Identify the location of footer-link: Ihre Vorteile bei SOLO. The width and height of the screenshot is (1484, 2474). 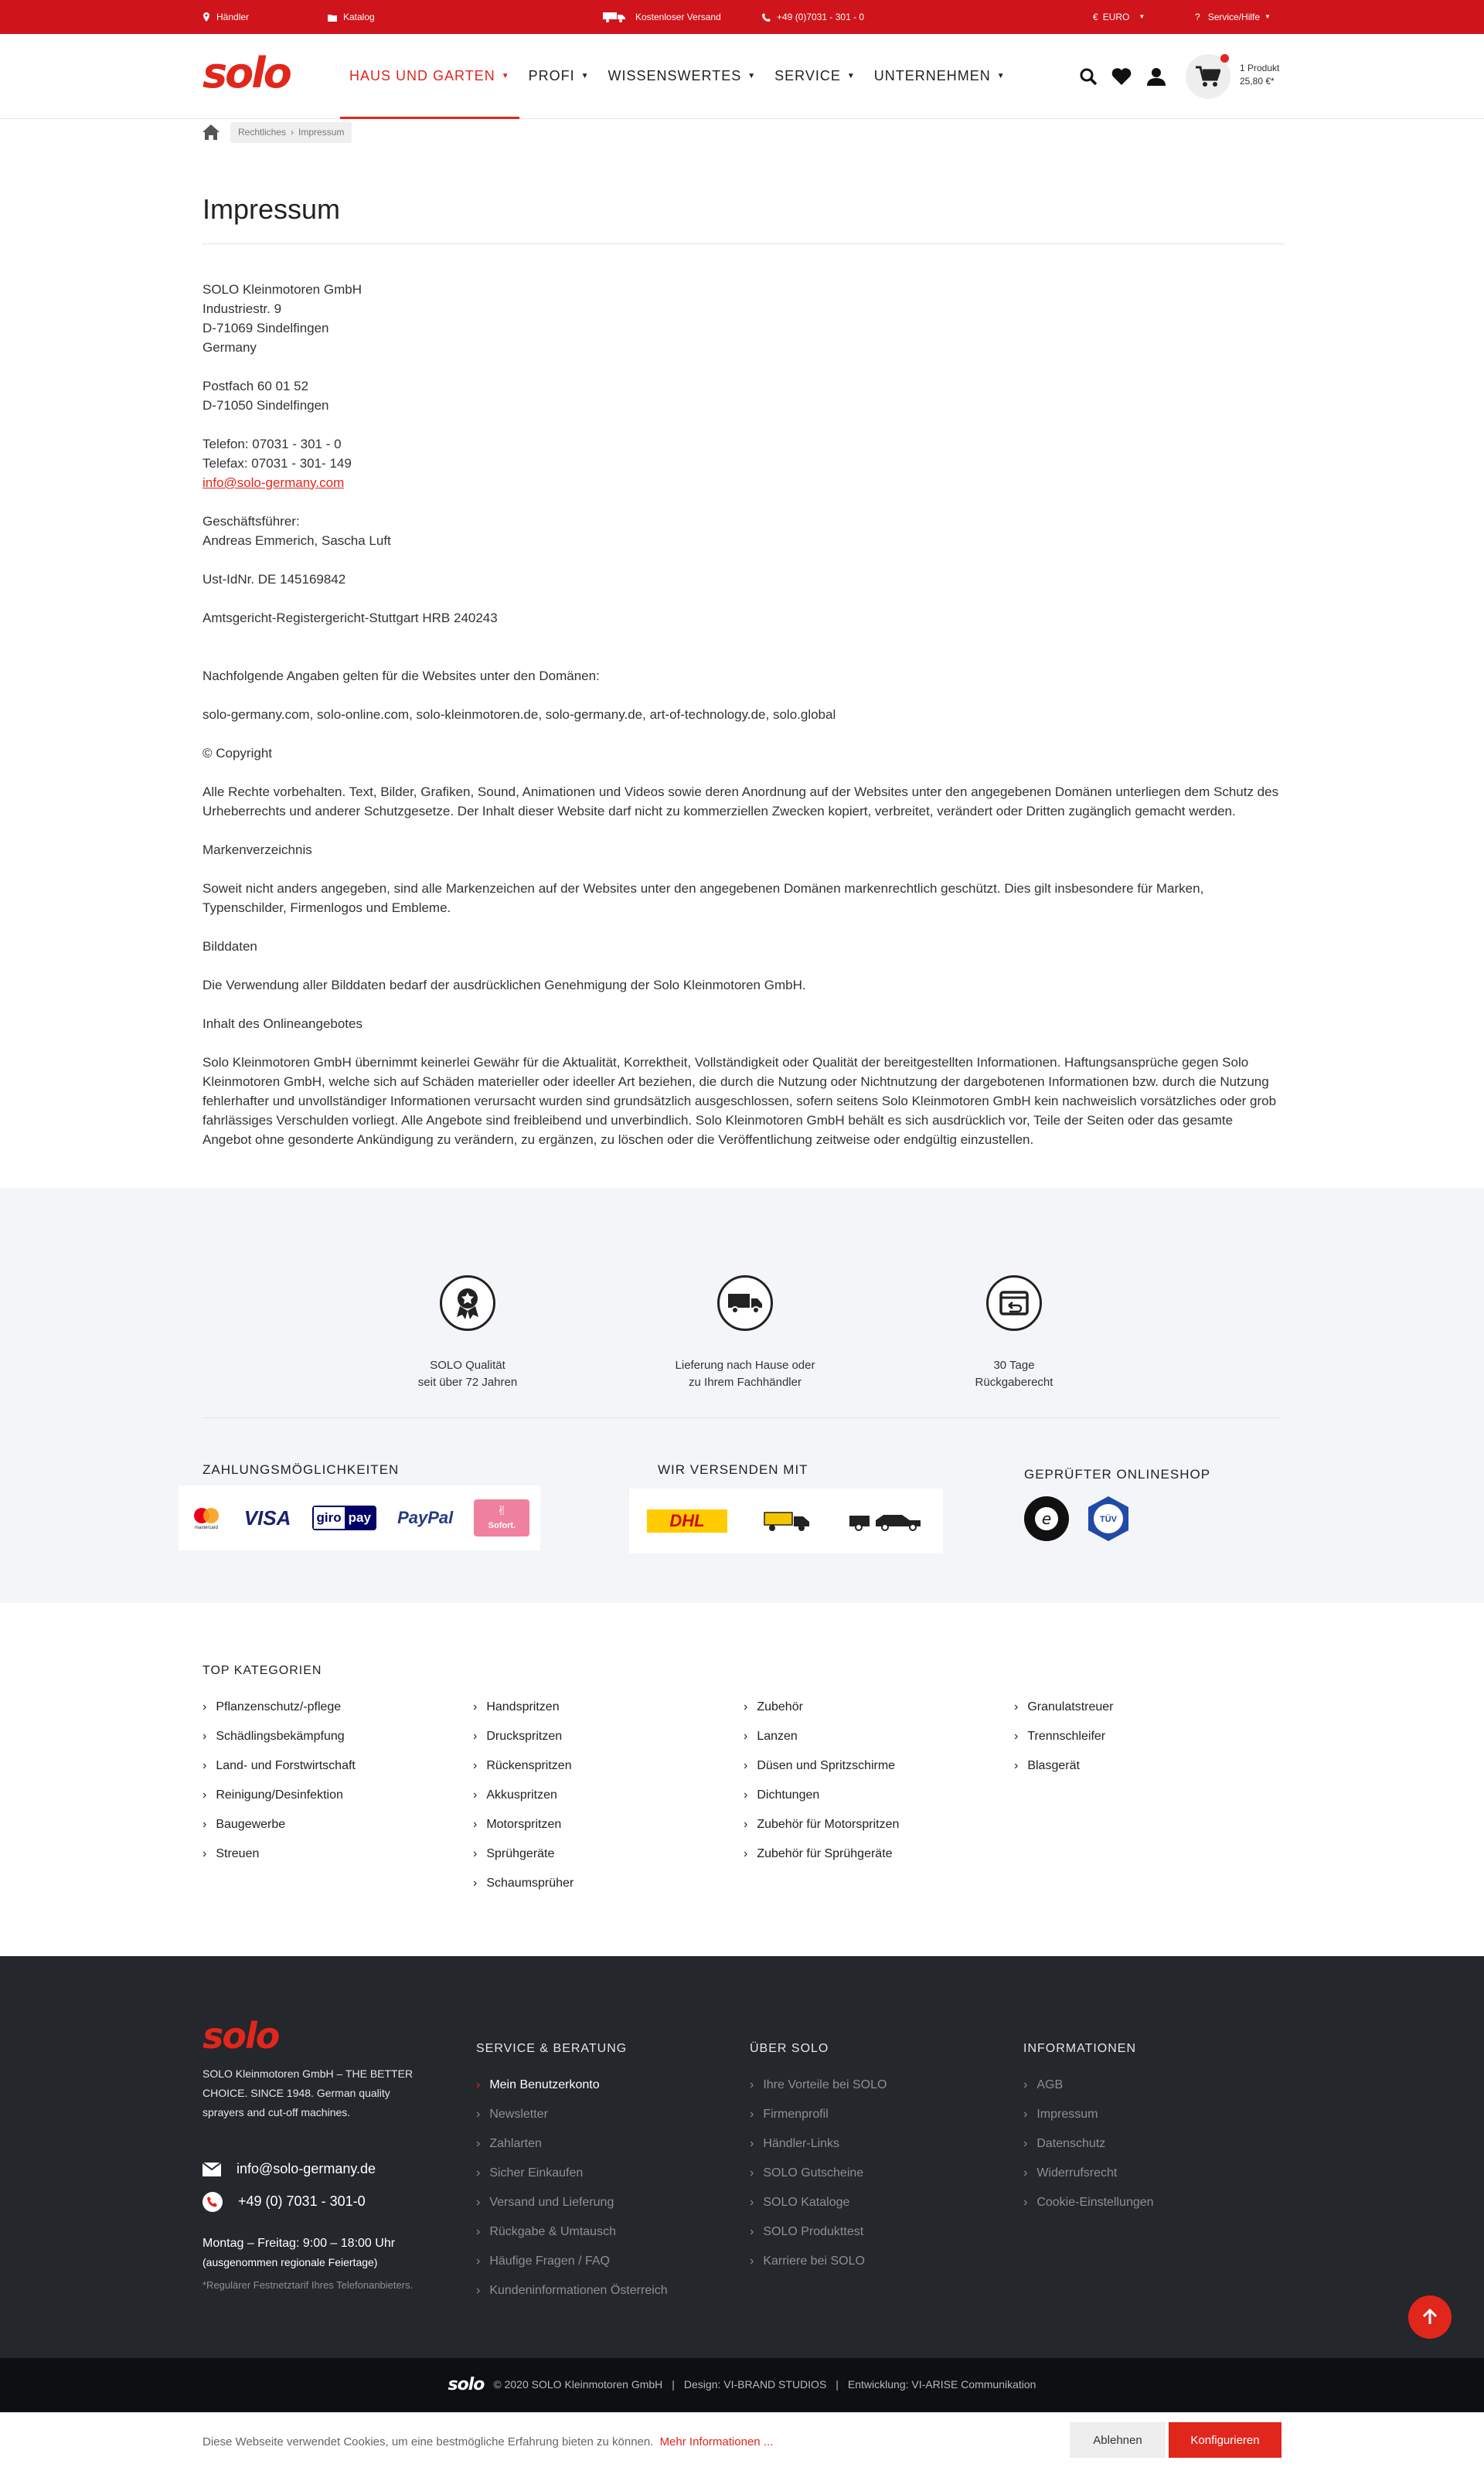
(818, 2090).